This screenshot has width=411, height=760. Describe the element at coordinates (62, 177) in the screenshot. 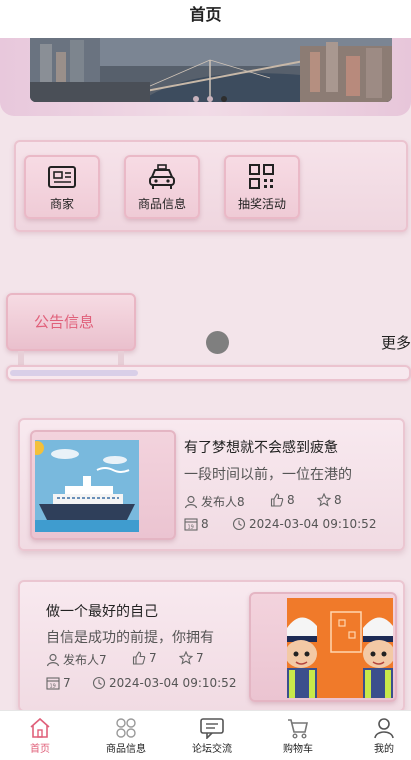

I see `id-card-icon` at that location.